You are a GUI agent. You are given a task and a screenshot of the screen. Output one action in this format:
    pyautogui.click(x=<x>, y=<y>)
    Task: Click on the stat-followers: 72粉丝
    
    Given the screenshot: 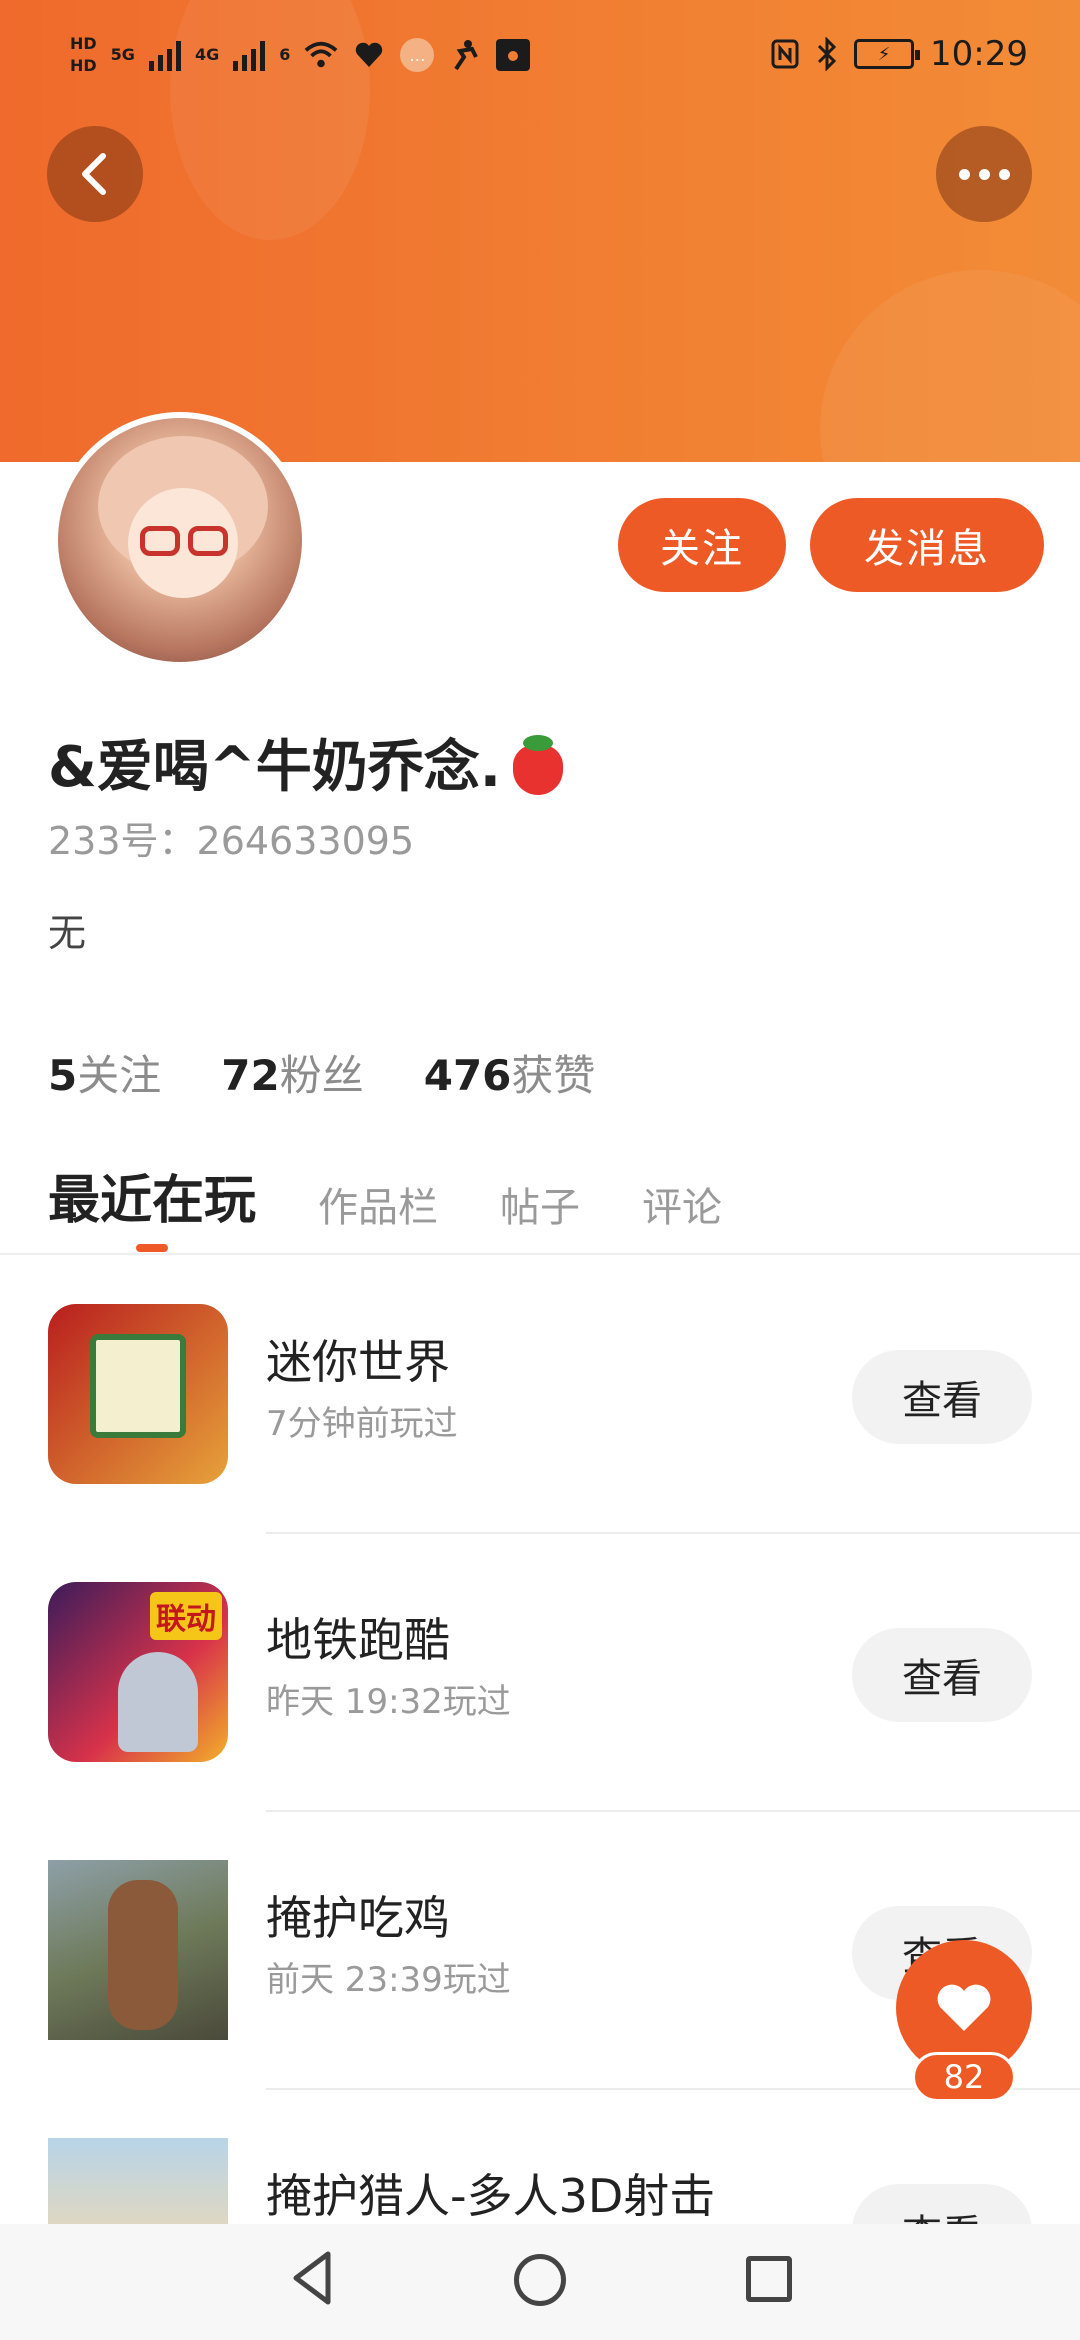 What is the action you would take?
    pyautogui.click(x=292, y=1072)
    